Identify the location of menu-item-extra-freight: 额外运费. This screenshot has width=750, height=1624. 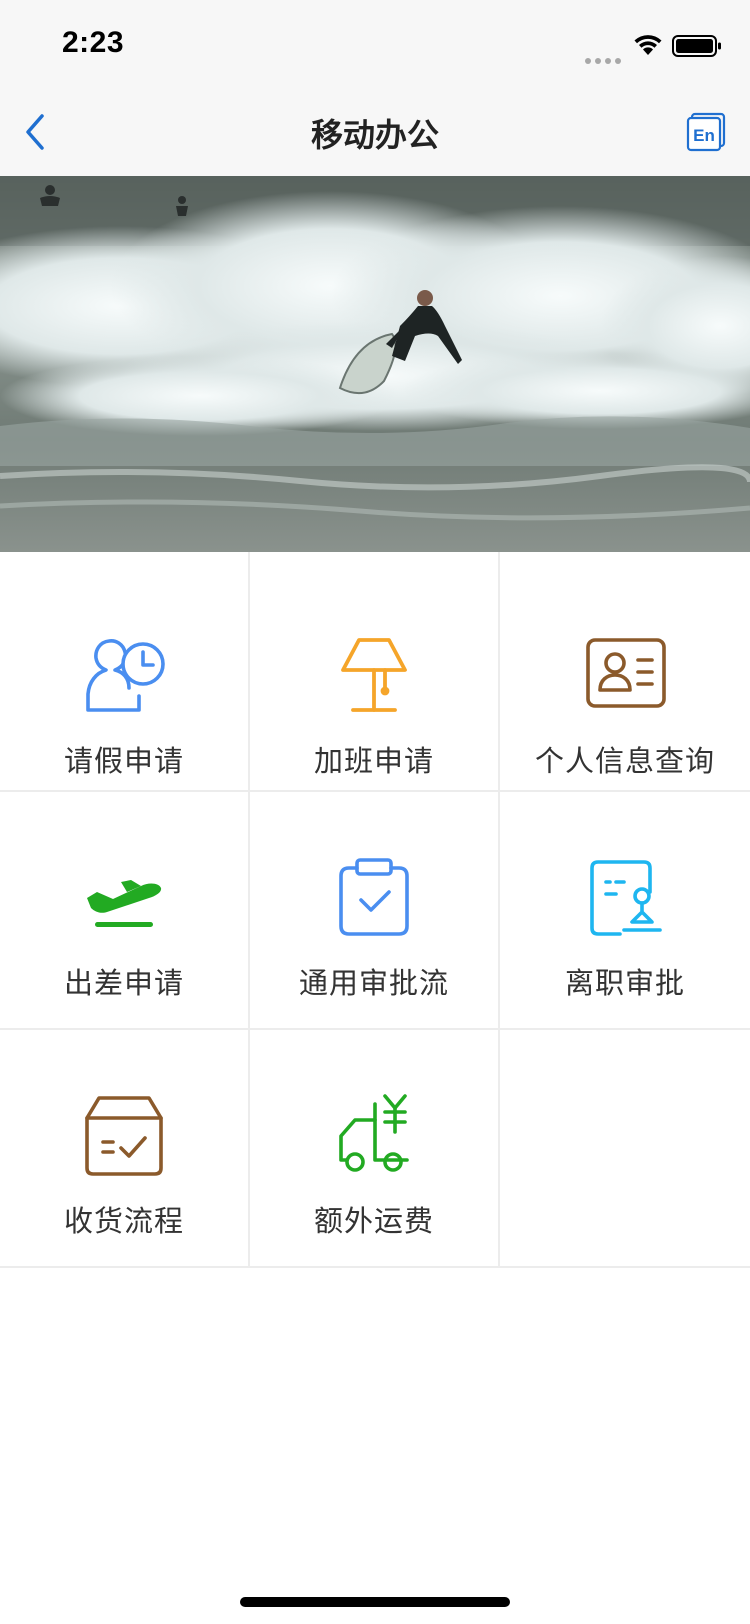
(375, 1148).